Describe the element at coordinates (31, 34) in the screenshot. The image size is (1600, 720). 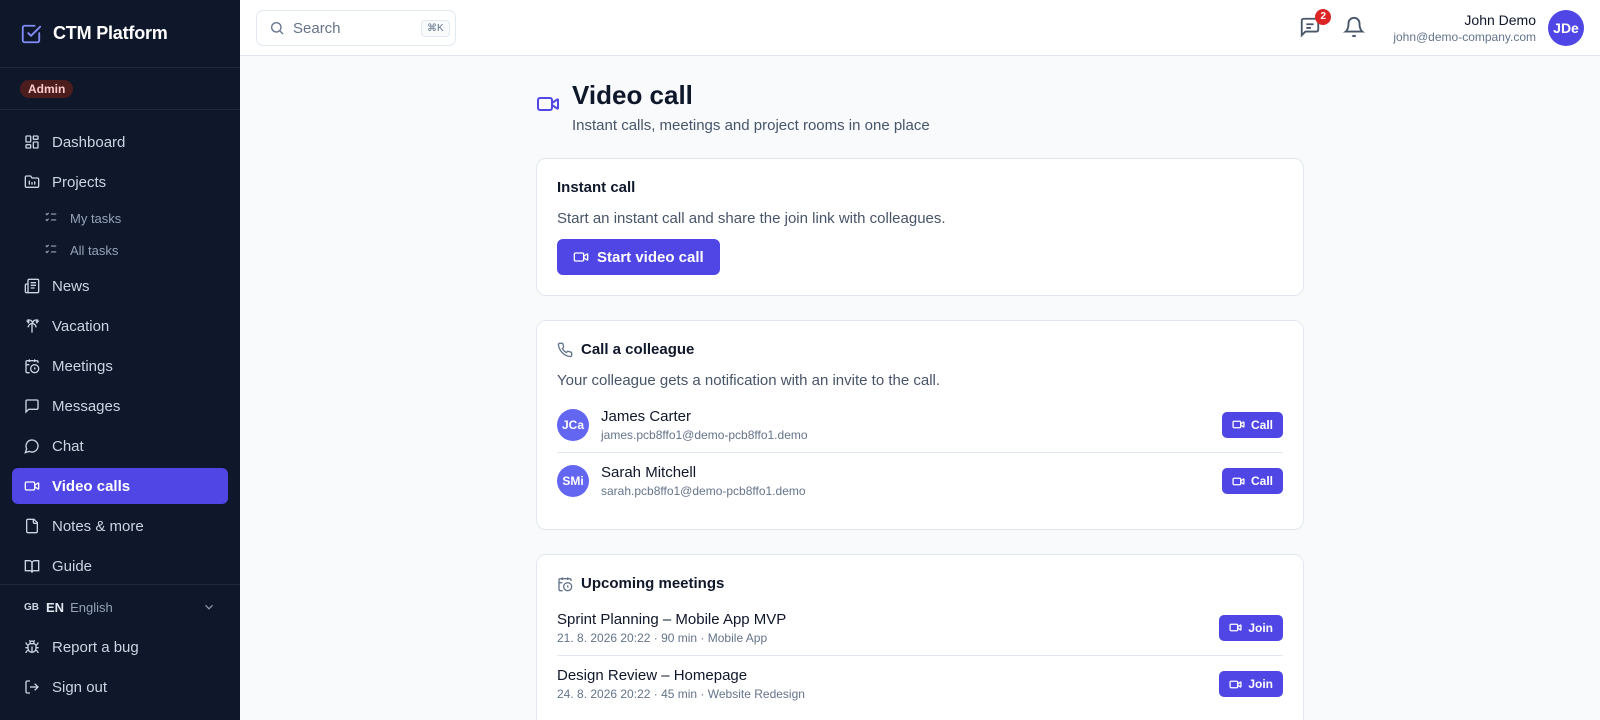
I see `check-square-icon` at that location.